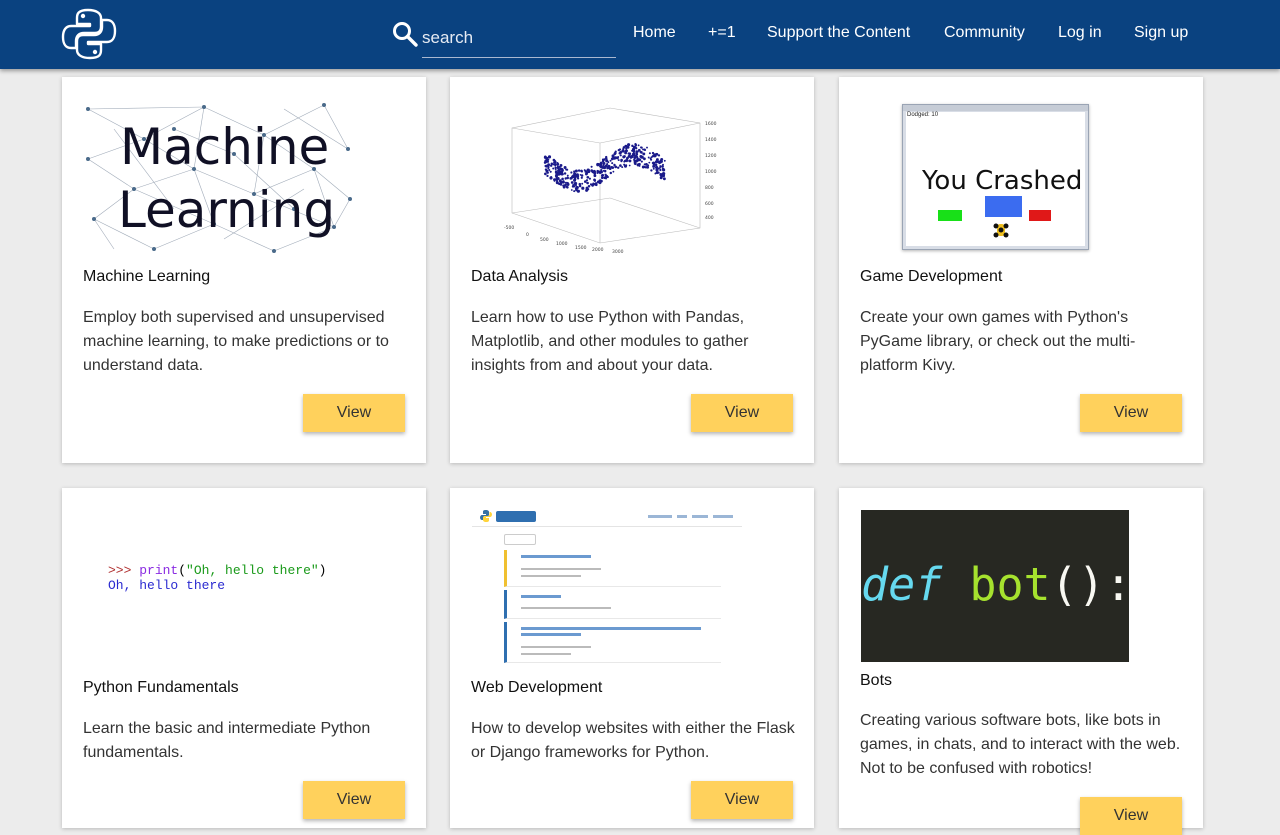 Image resolution: width=1280 pixels, height=835 pixels. What do you see at coordinates (520, 539) in the screenshot?
I see `mini-new-post-button` at bounding box center [520, 539].